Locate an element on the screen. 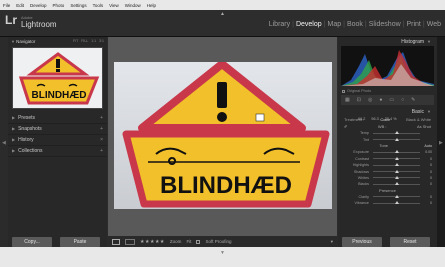 The width and height of the screenshot is (445, 267). histogram-value: 66.2 is located at coordinates (362, 119).